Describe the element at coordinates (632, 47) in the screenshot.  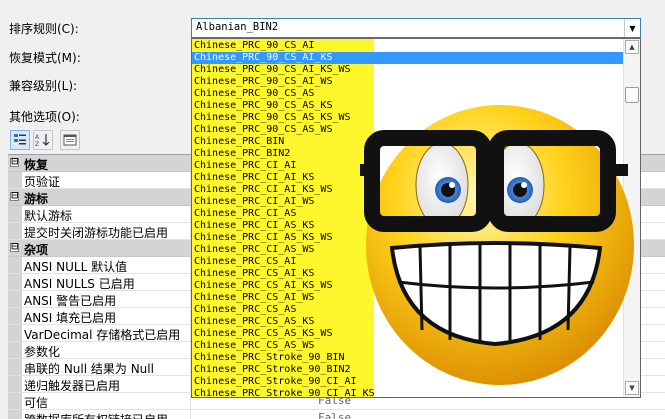
I see `scroll-up-icon: ▲` at that location.